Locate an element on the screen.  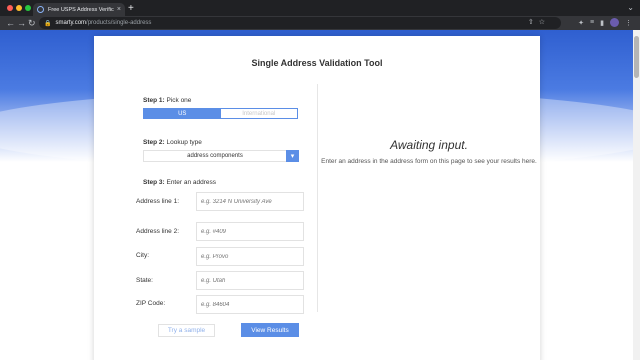
city-input is located at coordinates (250, 256).